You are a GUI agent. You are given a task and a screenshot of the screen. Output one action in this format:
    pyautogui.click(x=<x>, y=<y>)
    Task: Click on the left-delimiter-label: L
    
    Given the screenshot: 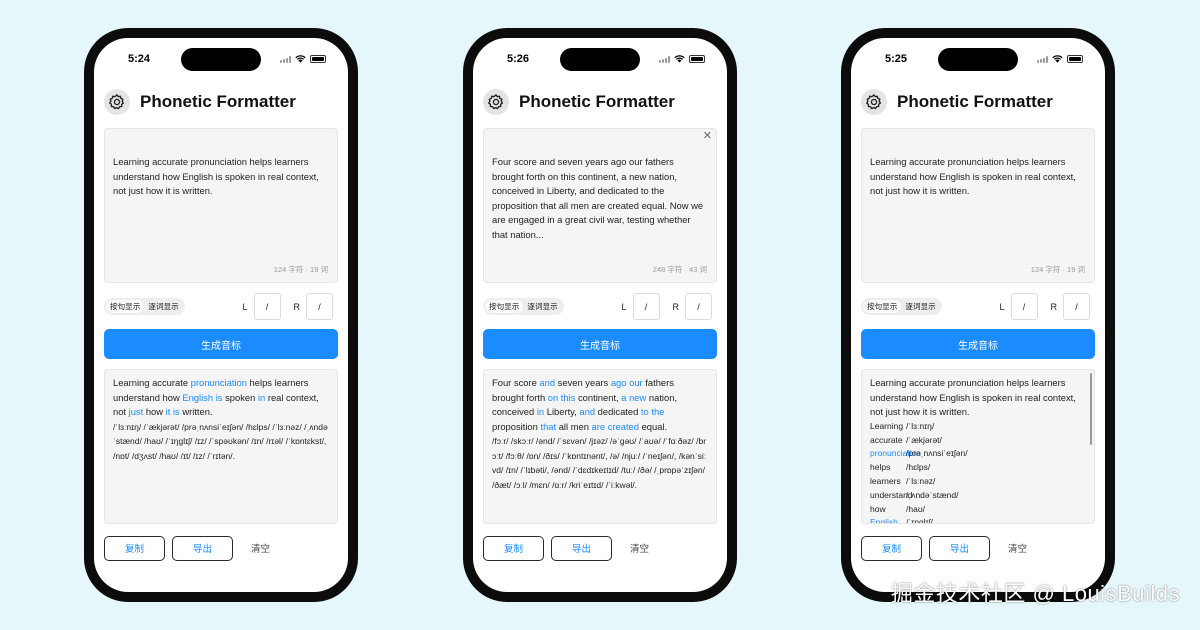 What is the action you would take?
    pyautogui.click(x=624, y=306)
    